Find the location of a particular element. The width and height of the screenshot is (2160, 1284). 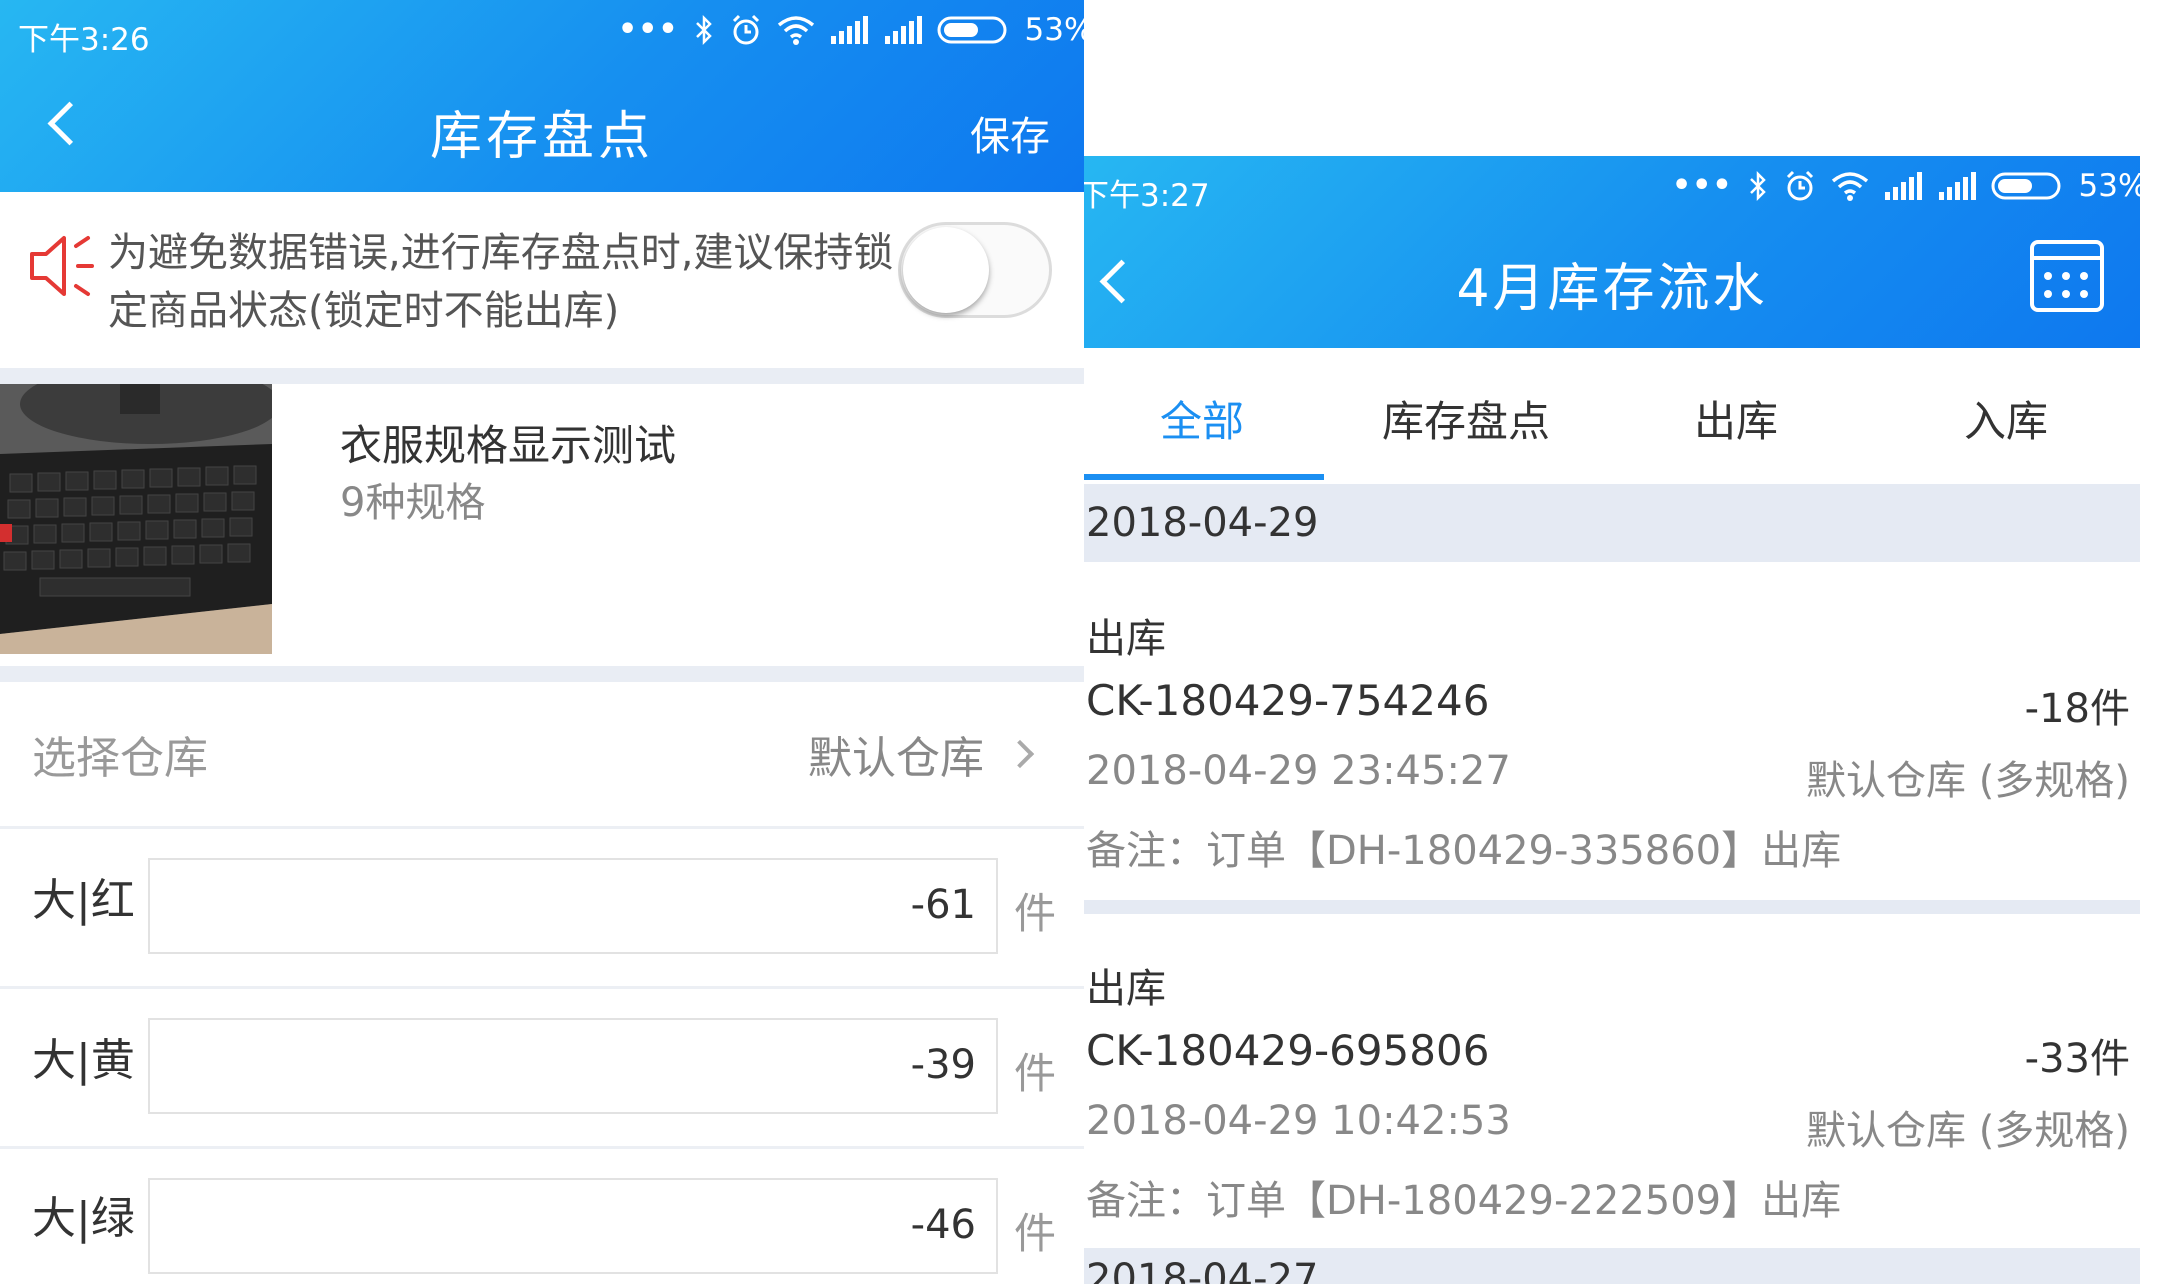

record-quantity: -18件 is located at coordinates (2077, 709).